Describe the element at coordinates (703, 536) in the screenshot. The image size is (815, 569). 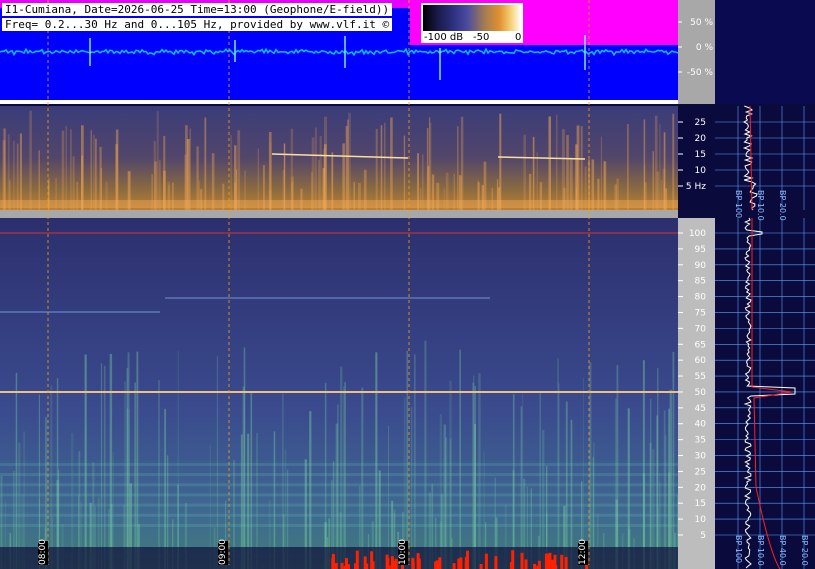
I see `y-tick-label: 5` at that location.